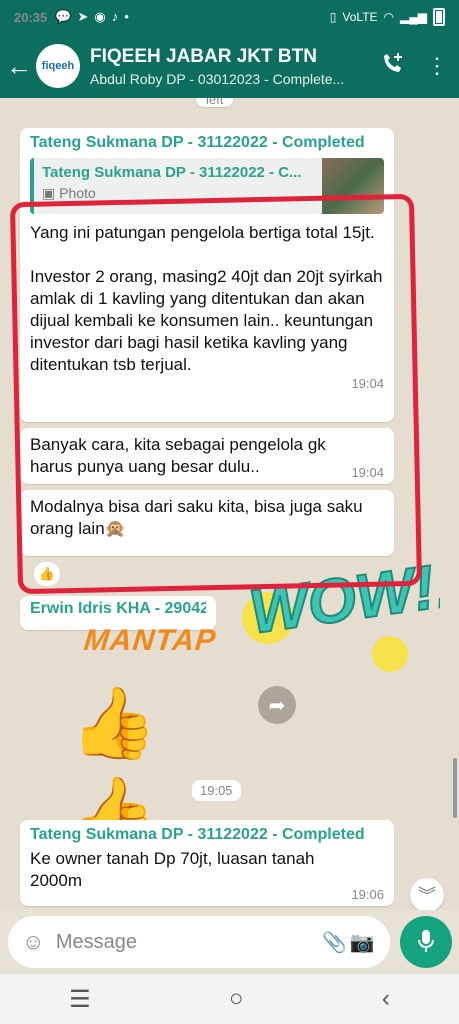 The width and height of the screenshot is (459, 1024). I want to click on reaction-badge: 👍, so click(47, 574).